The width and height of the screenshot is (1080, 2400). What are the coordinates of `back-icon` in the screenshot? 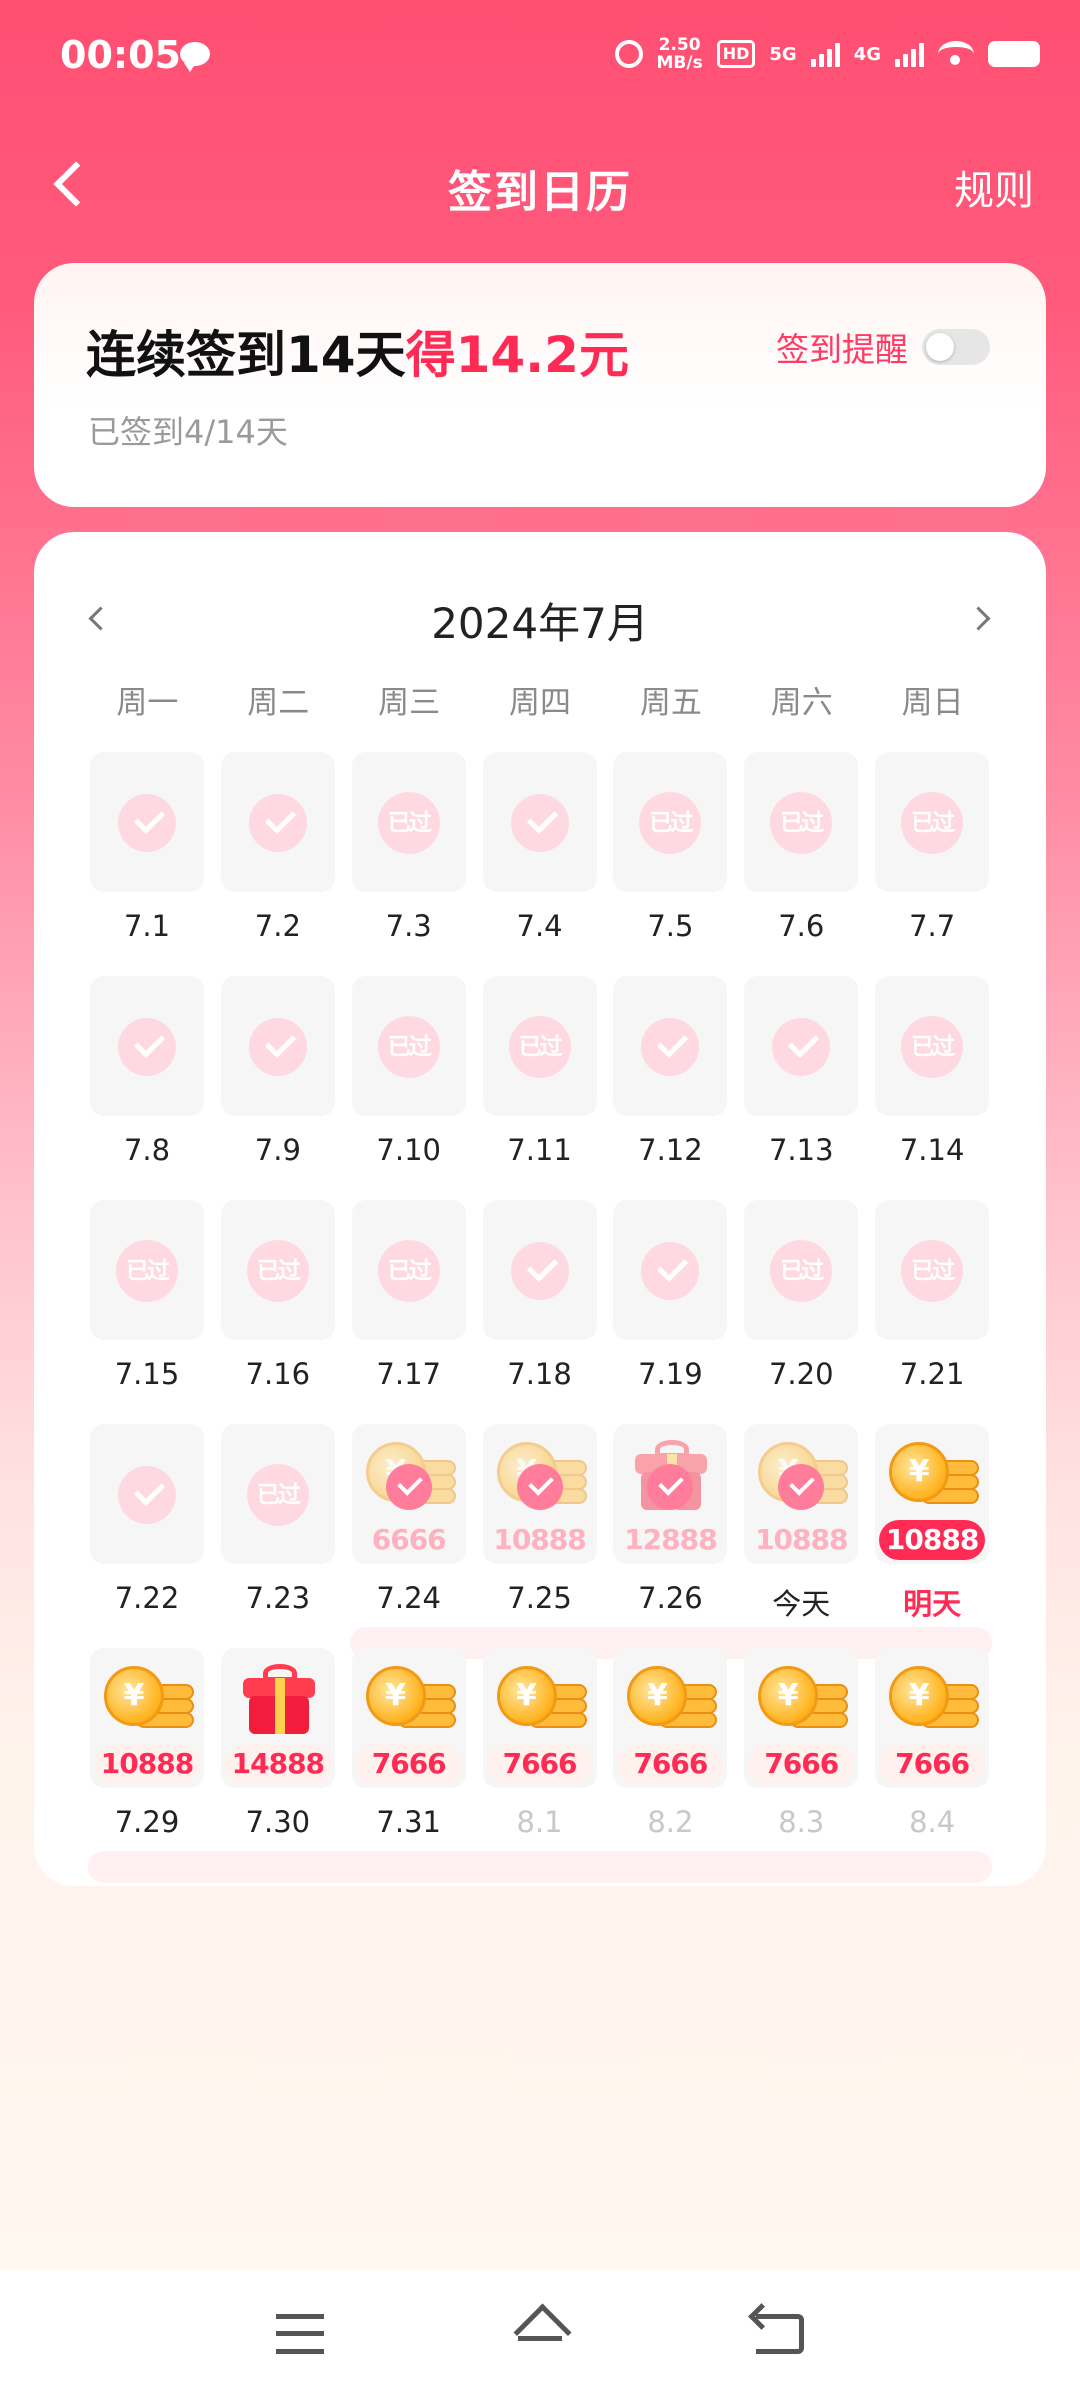 It's located at (780, 2334).